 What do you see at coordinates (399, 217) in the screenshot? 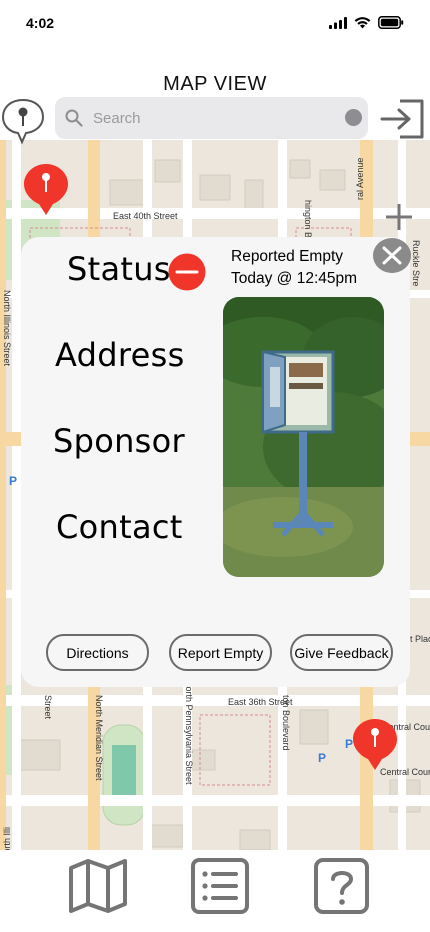
I see `zoom-in-icon` at bounding box center [399, 217].